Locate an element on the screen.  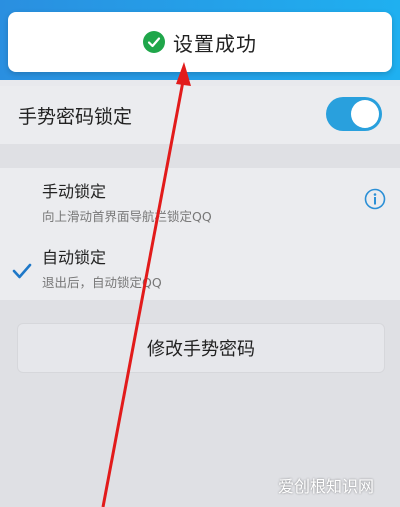
change-gesture-password-button: 修改手势密码 is located at coordinates (201, 348).